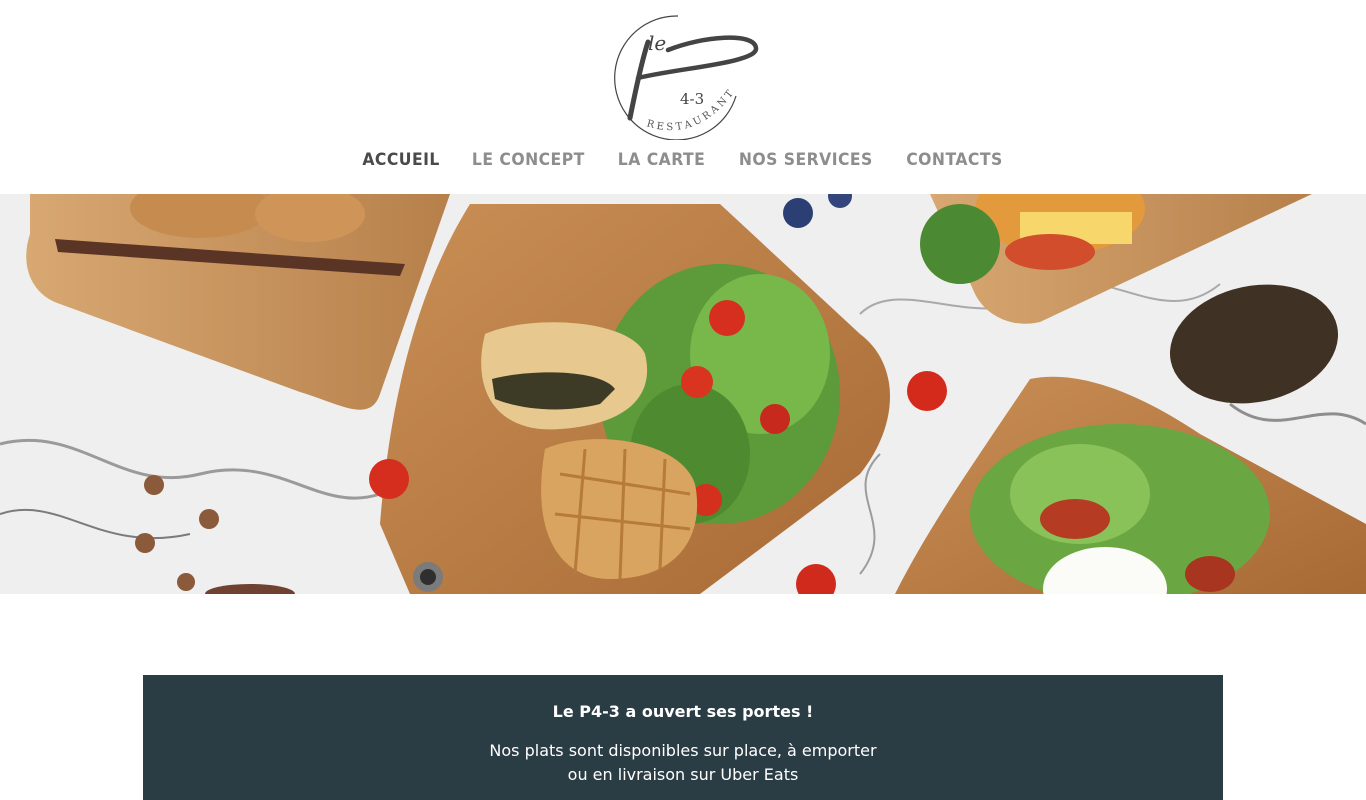 This screenshot has width=1366, height=800. Describe the element at coordinates (692, 99) in the screenshot. I see `svg-text: 4-3` at that location.